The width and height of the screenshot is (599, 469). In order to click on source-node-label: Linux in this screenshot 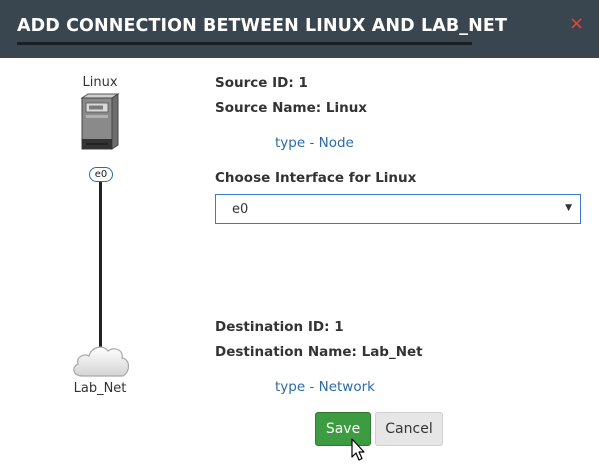, I will do `click(100, 82)`.